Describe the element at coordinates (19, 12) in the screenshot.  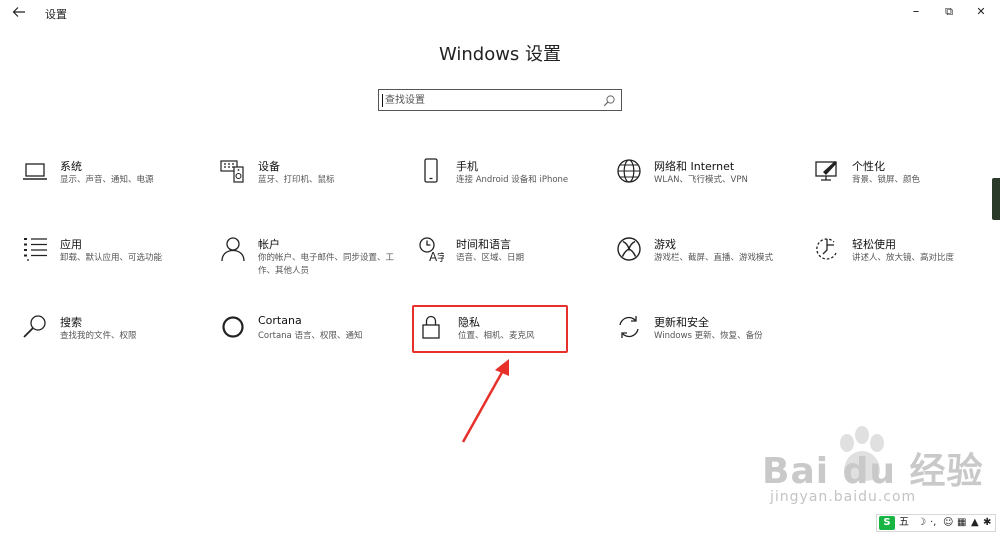
I see `back-arrow-icon` at that location.